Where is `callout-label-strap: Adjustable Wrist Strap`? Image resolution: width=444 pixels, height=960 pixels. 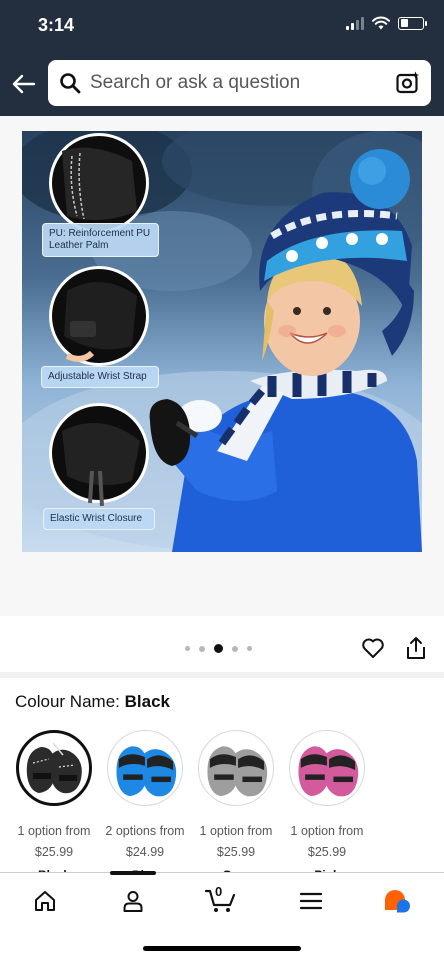 callout-label-strap: Adjustable Wrist Strap is located at coordinates (100, 377).